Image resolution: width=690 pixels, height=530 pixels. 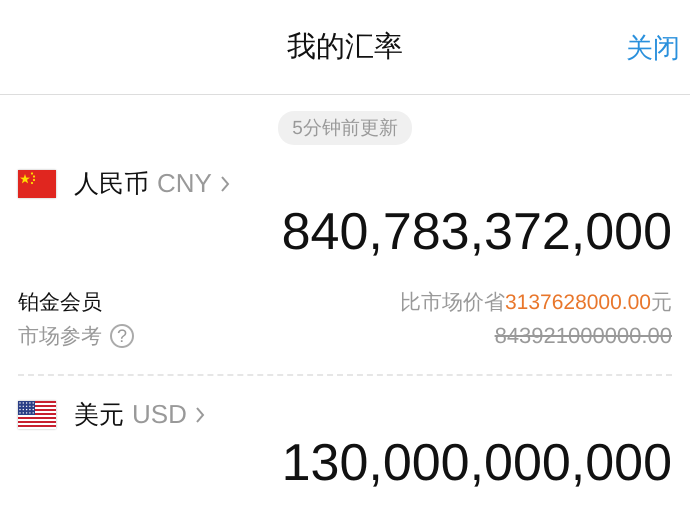 What do you see at coordinates (60, 303) in the screenshot?
I see `member-label: 铂金会员` at bounding box center [60, 303].